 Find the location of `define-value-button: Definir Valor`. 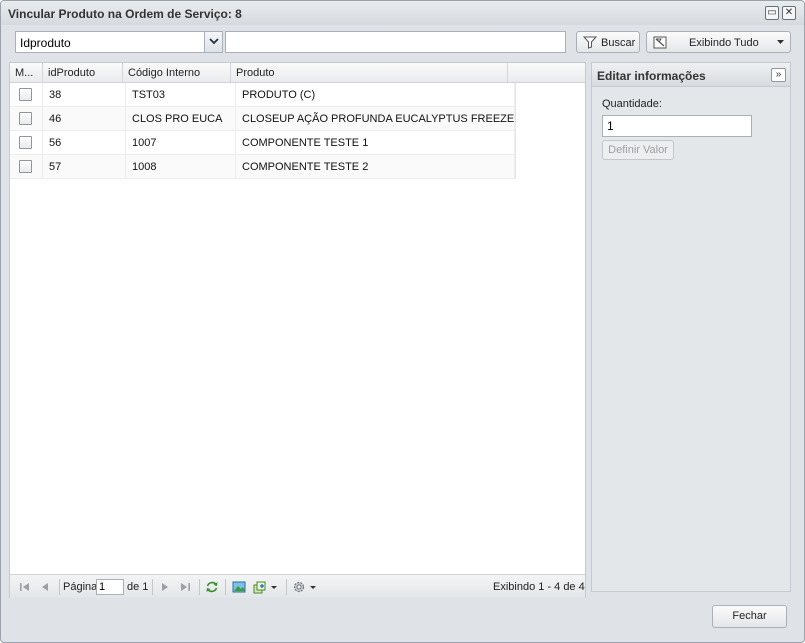

define-value-button: Definir Valor is located at coordinates (638, 150).